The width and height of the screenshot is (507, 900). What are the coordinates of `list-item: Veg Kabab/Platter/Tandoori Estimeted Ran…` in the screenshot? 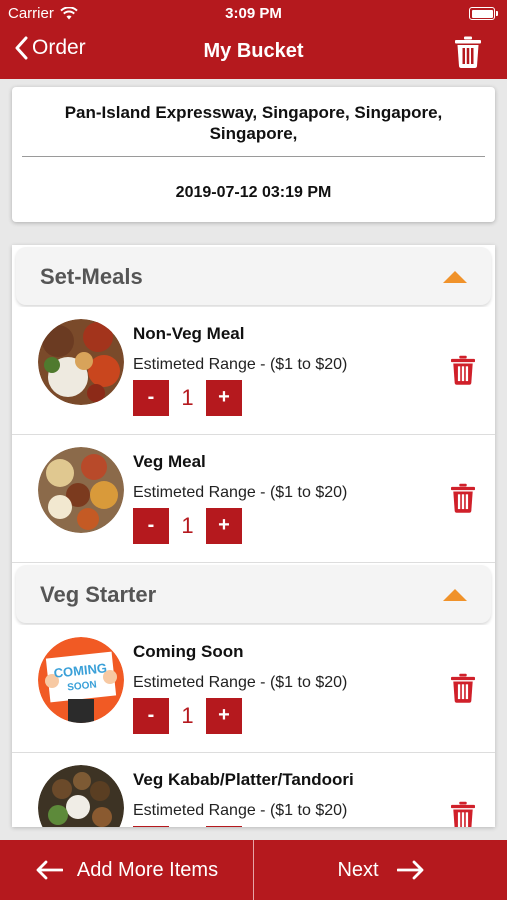 It's located at (253, 790).